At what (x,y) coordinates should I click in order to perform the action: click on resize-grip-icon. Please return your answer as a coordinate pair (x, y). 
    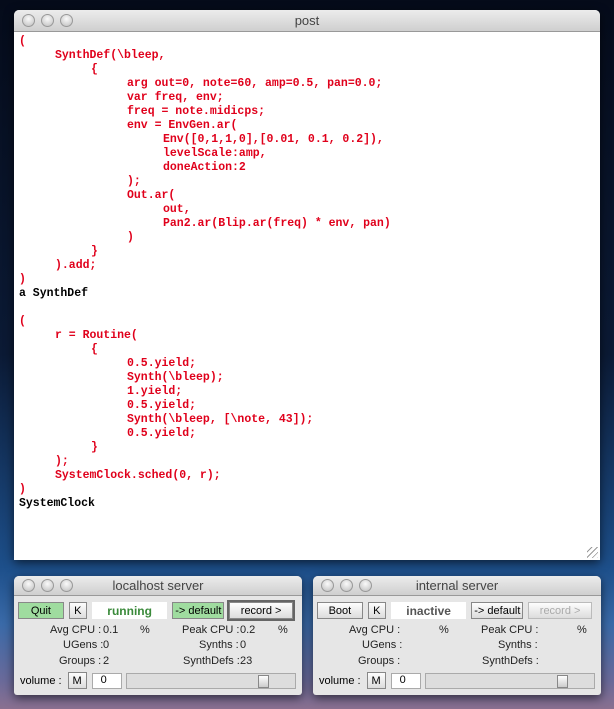
    Looking at the image, I should click on (592, 552).